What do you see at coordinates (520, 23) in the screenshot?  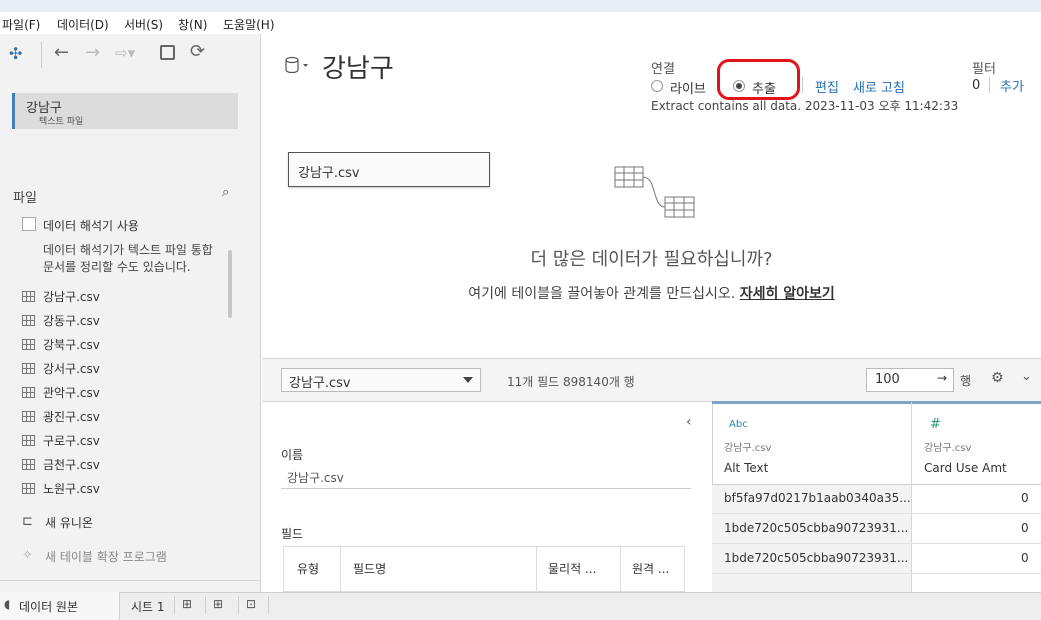 I see `menu-bar: 파일(F) 데이터(D) 서버(S) 창(N) 도움말(H)` at bounding box center [520, 23].